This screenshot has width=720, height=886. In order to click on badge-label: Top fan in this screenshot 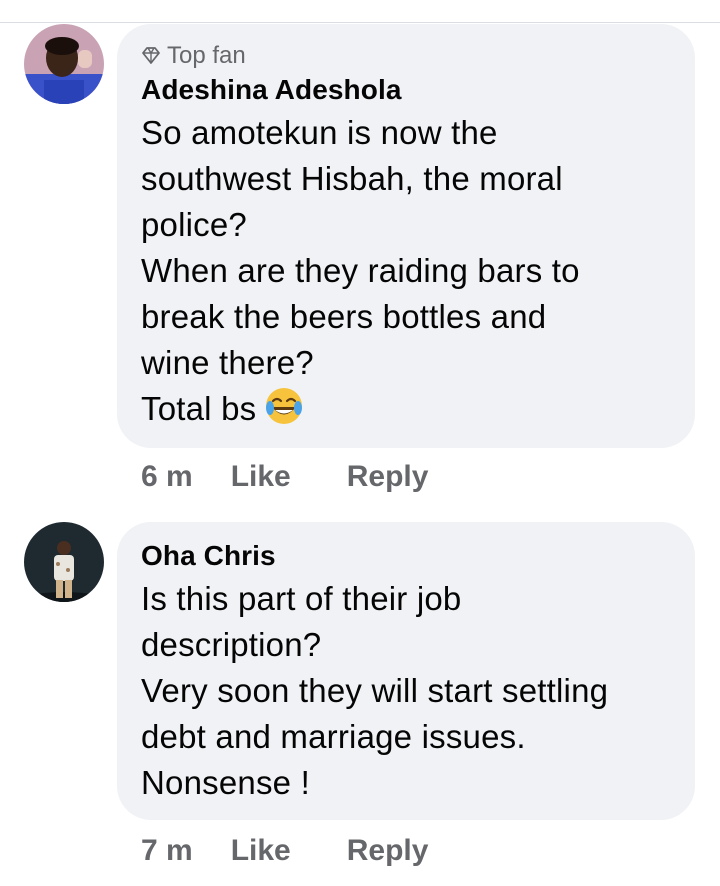, I will do `click(206, 55)`.